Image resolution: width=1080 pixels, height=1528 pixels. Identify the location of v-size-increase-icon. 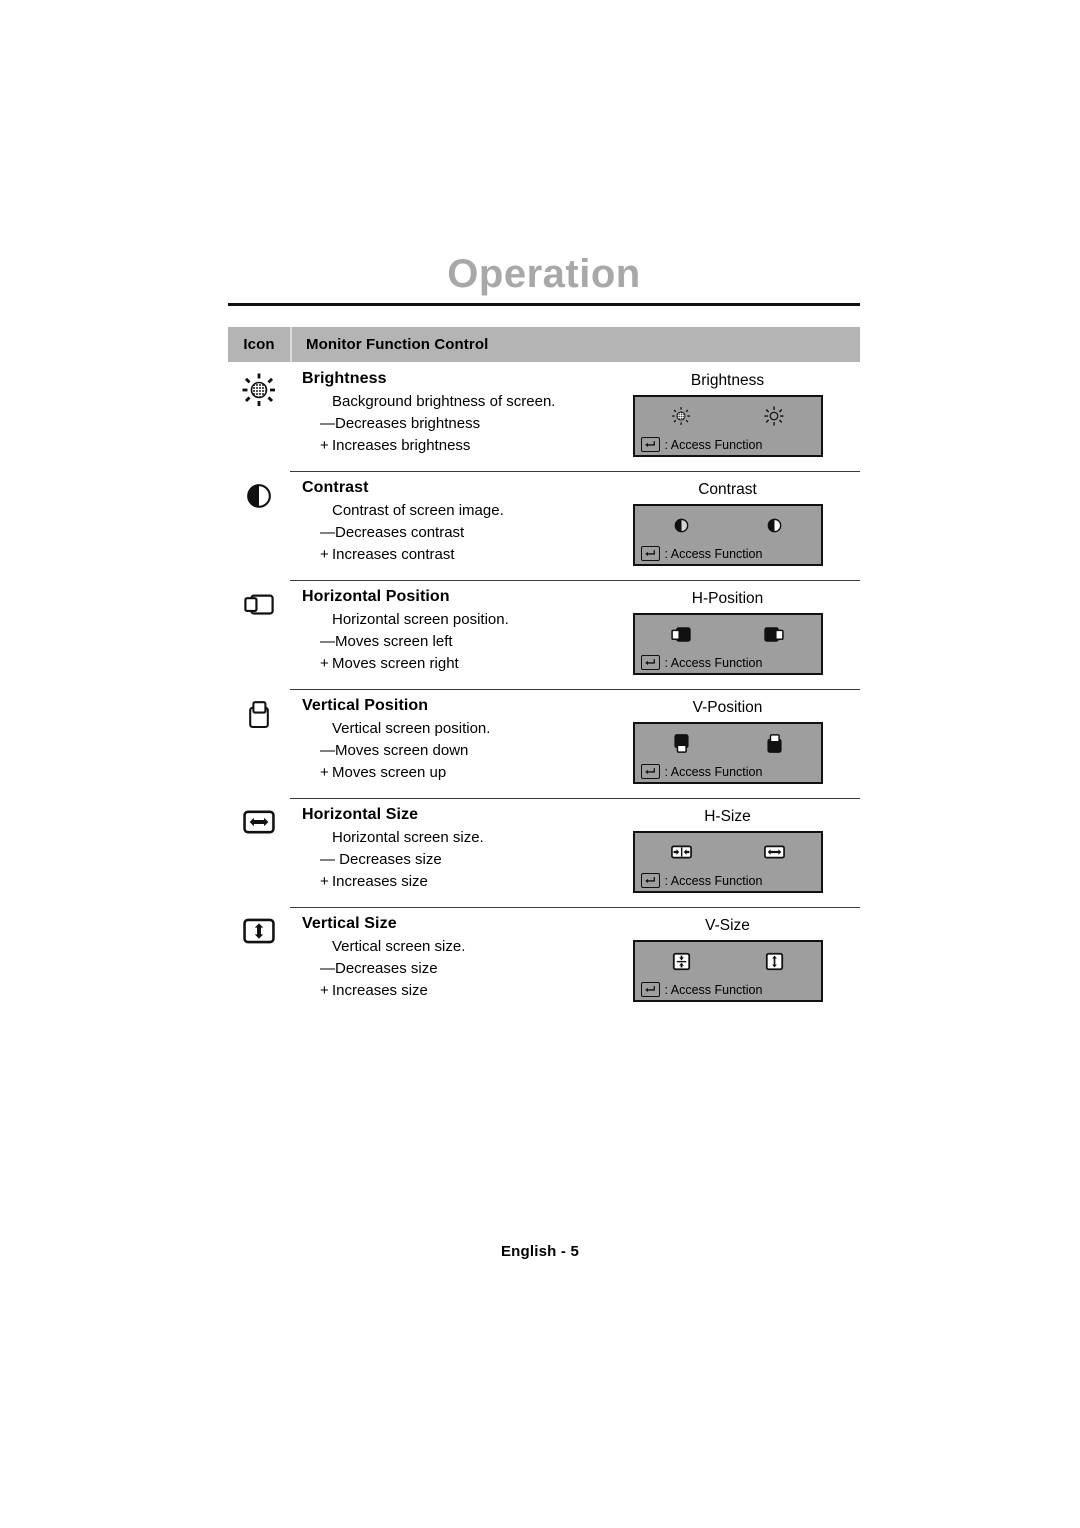
(774, 961).